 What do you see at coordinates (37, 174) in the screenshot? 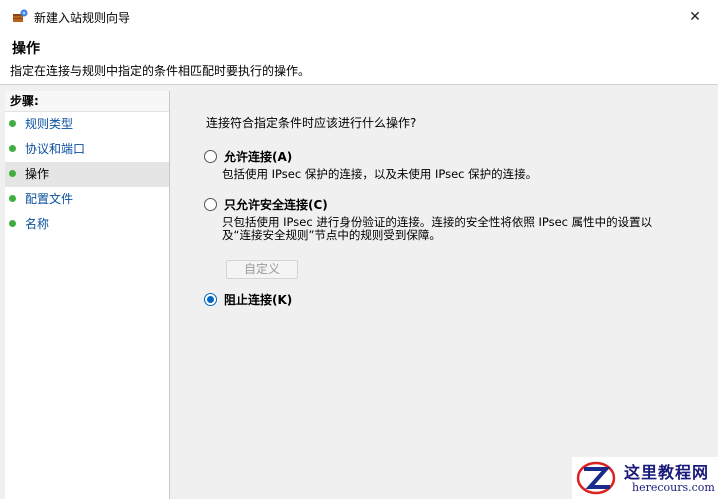
I see `step-label: 操作` at bounding box center [37, 174].